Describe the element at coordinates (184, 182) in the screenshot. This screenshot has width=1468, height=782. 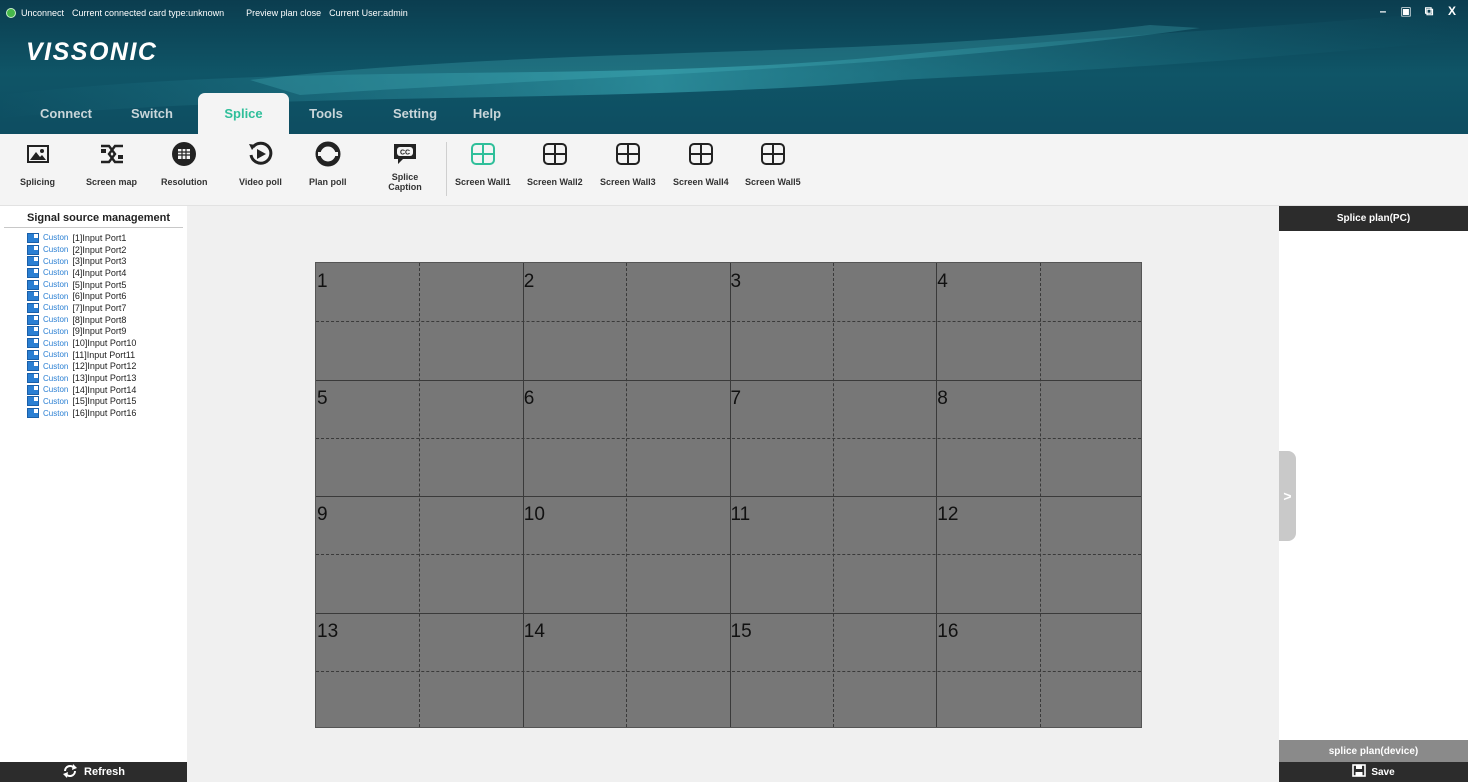
I see `resolution-label: Resolution` at that location.